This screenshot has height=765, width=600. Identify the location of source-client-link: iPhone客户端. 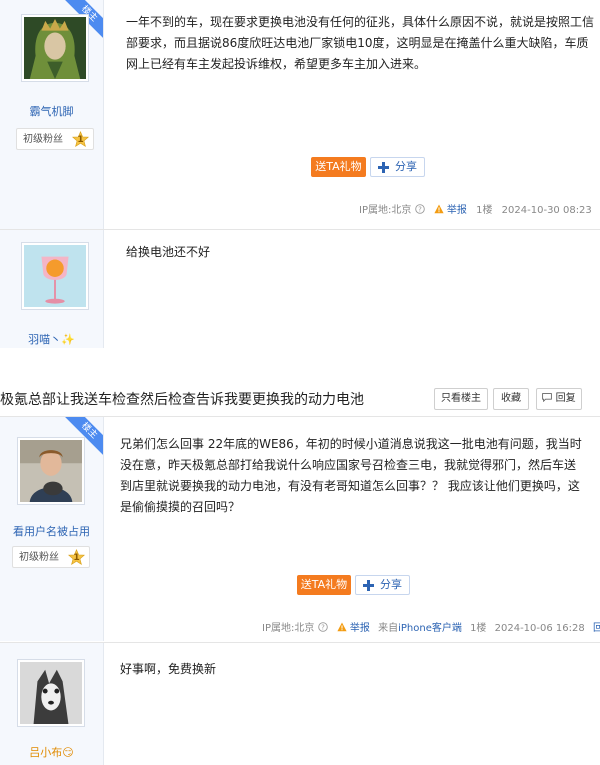
(430, 628).